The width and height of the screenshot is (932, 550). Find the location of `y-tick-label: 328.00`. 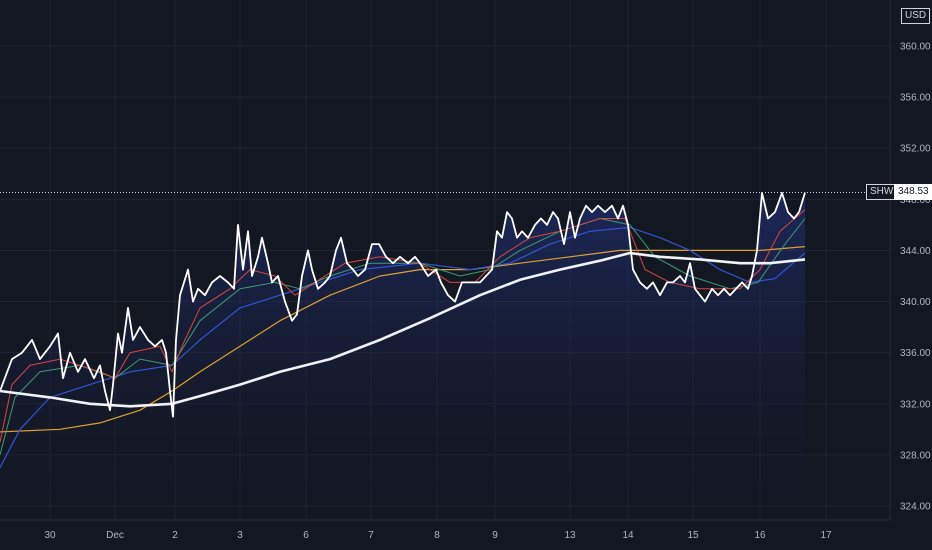

y-tick-label: 328.00 is located at coordinates (915, 455).